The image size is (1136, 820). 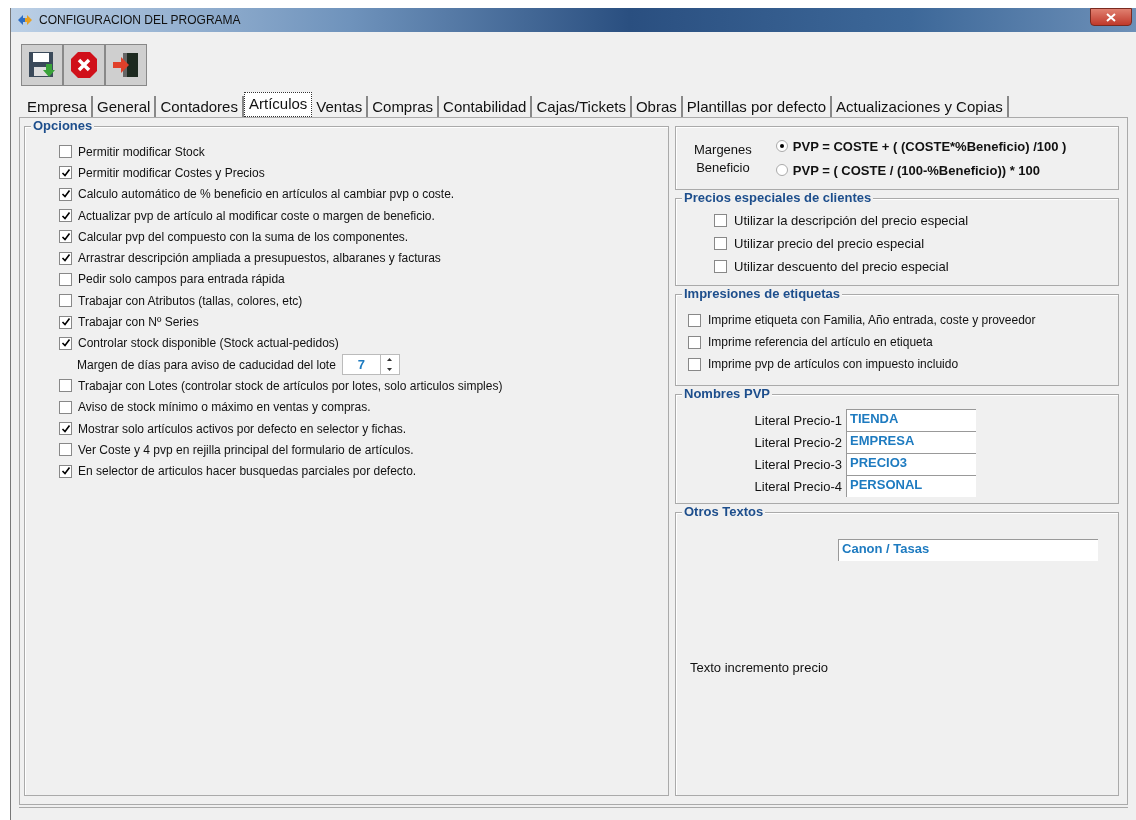 I want to click on field-label: Literal Precio-4, so click(x=797, y=486).